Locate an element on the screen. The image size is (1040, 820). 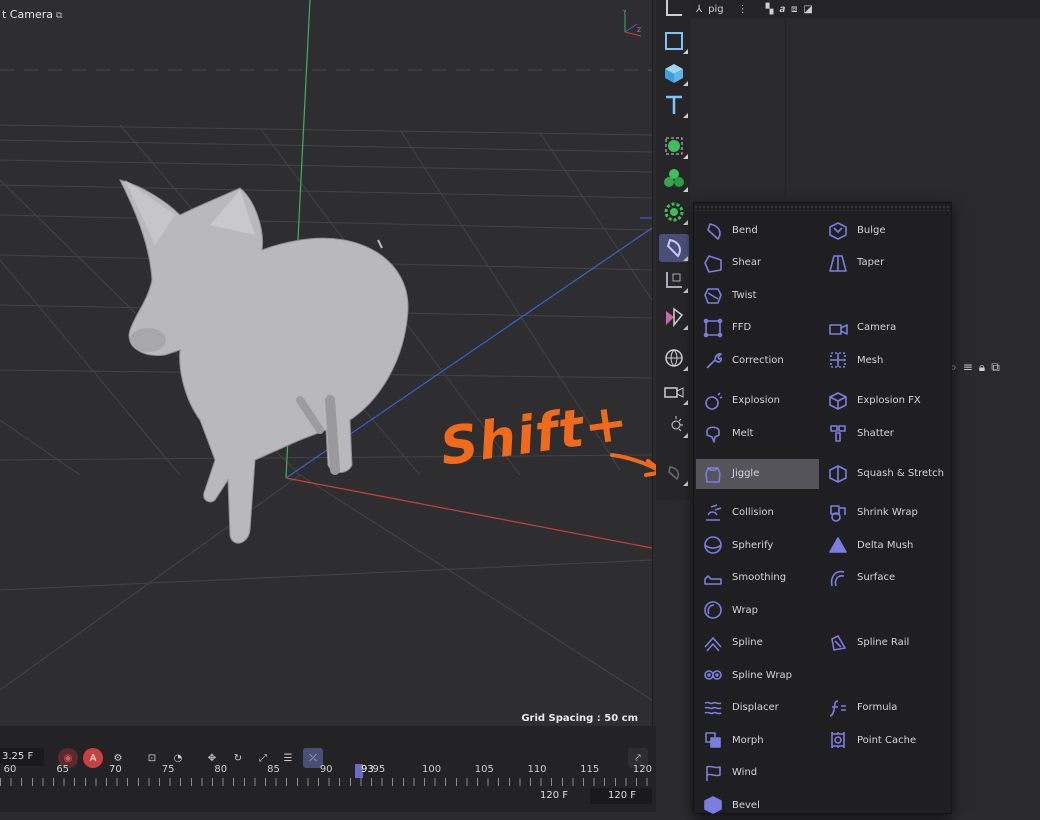
deformer-item-mesh: Mesh is located at coordinates (884, 360).